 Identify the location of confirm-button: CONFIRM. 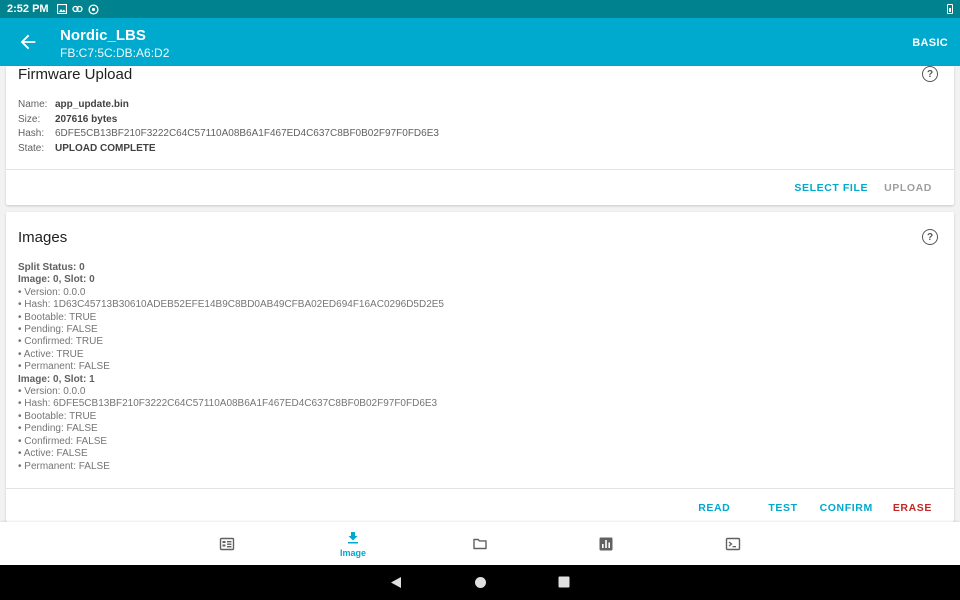
(846, 508).